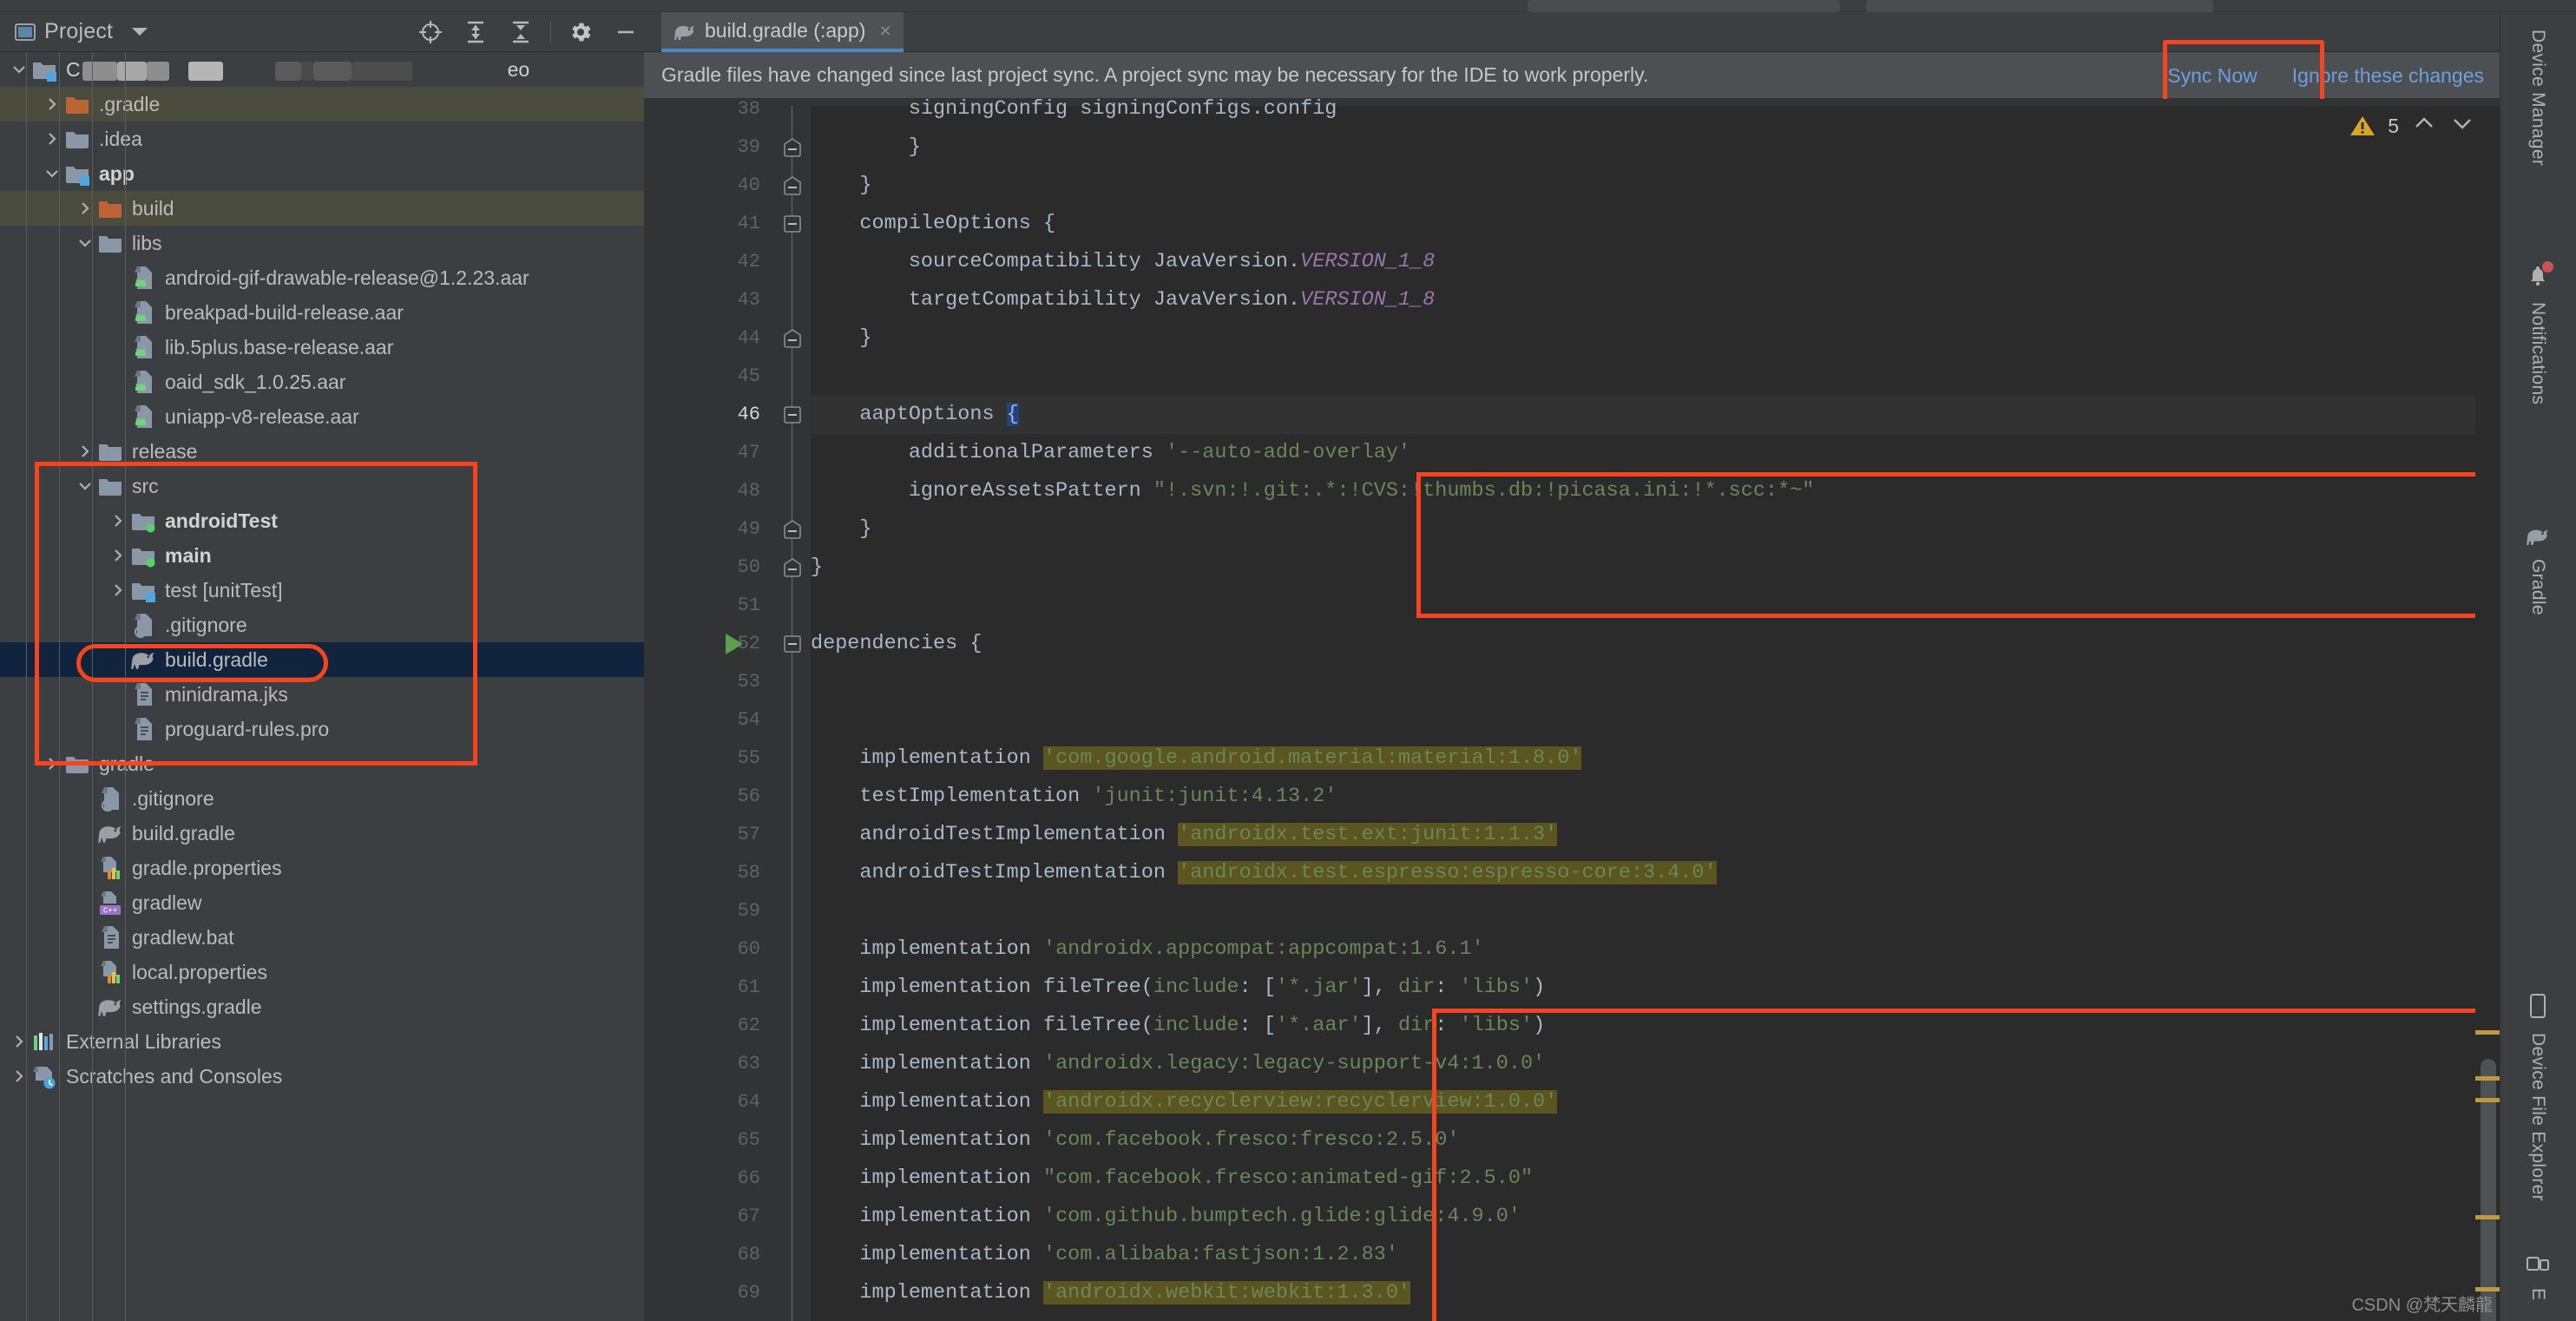 The image size is (2576, 1321). Describe the element at coordinates (1037, 452) in the screenshot. I see `code-token: additionalParameters` at that location.